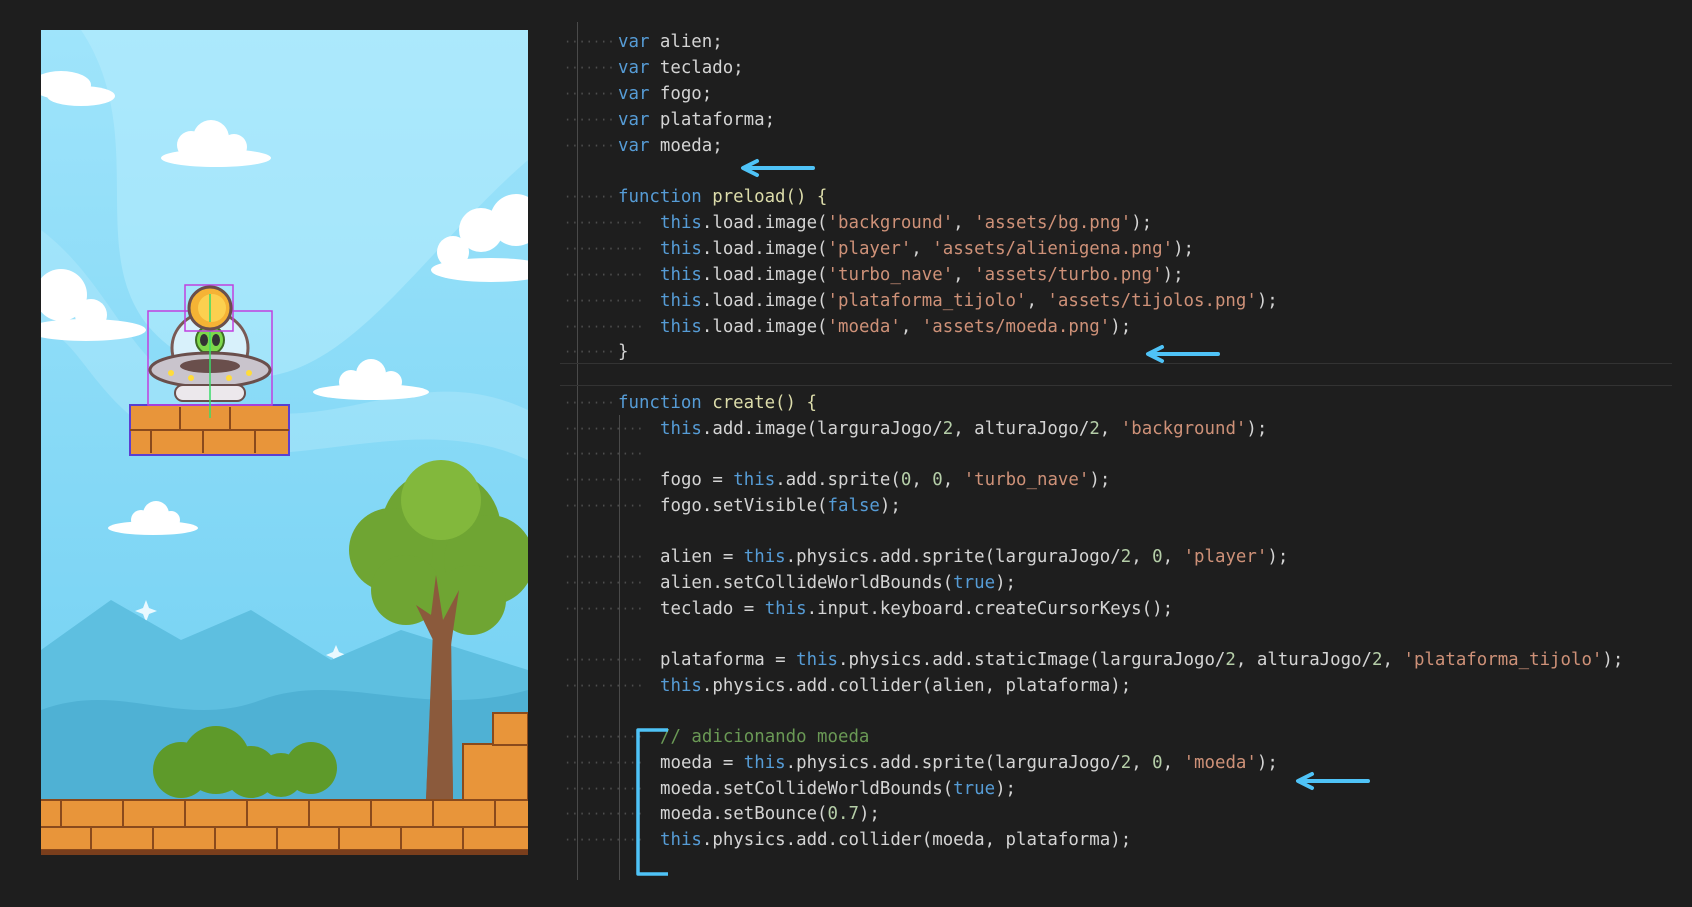  I want to click on code-line-moeda-bounds: moeda.setCollideWorldBounds(true);, so click(838, 789).